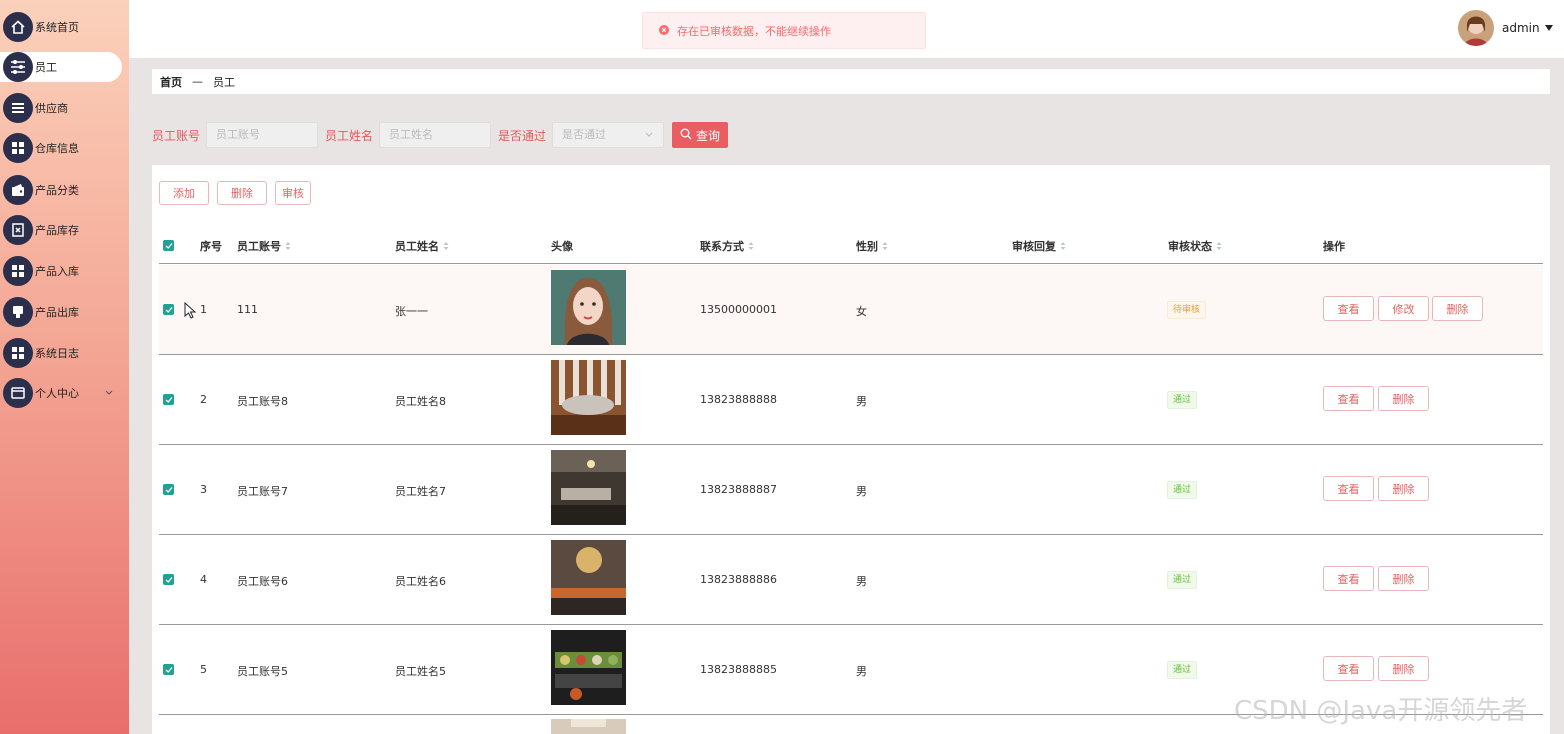 Image resolution: width=1564 pixels, height=734 pixels. I want to click on col-phone: 联系方式, so click(727, 246).